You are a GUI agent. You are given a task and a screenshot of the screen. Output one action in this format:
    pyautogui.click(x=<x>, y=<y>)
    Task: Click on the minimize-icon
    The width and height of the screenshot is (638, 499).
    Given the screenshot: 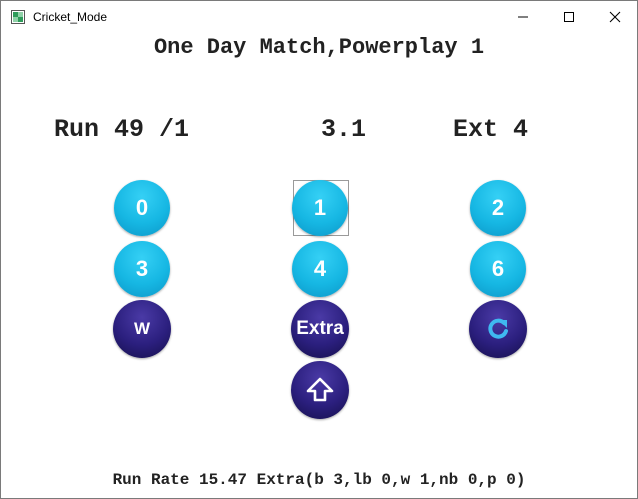 What is the action you would take?
    pyautogui.click(x=523, y=17)
    